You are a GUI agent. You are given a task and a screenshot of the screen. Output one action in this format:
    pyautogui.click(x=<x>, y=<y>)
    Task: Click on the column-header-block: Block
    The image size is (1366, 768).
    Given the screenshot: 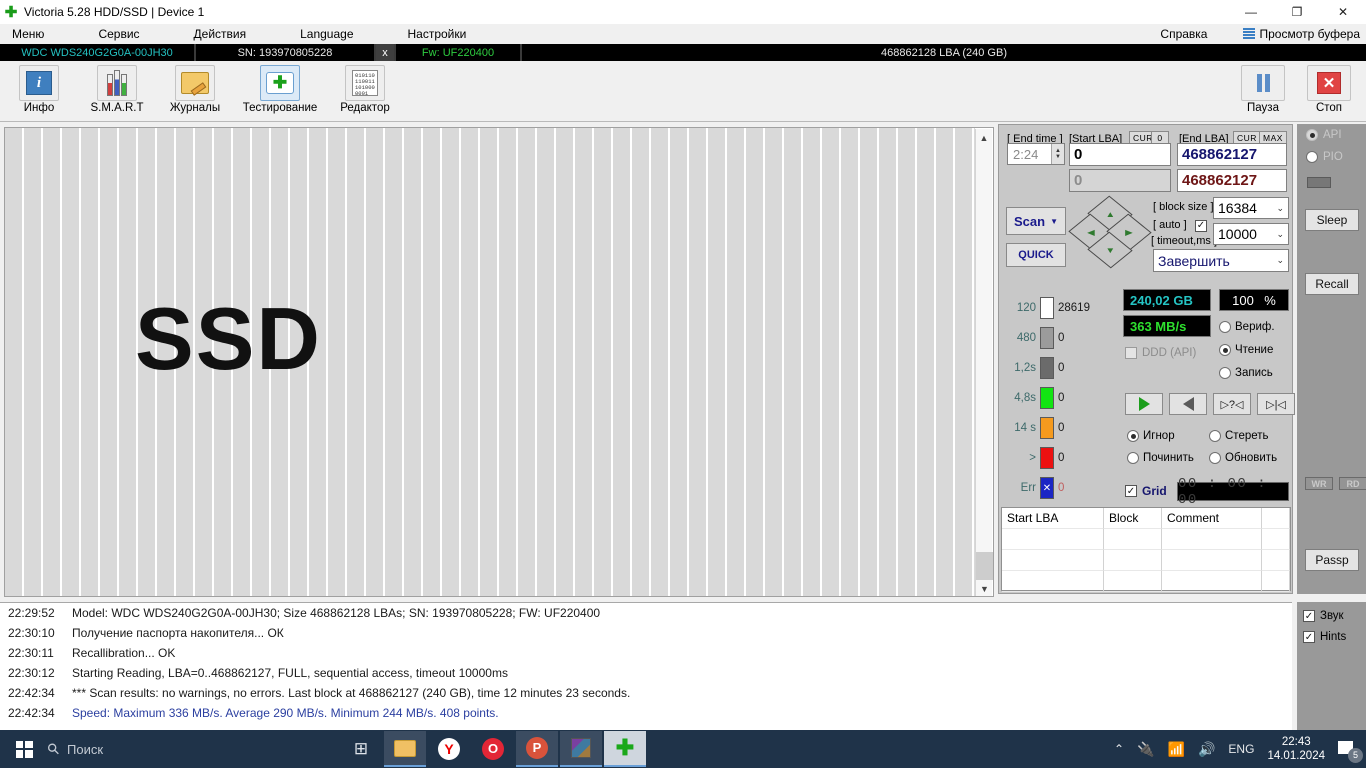 What is the action you would take?
    pyautogui.click(x=1133, y=518)
    